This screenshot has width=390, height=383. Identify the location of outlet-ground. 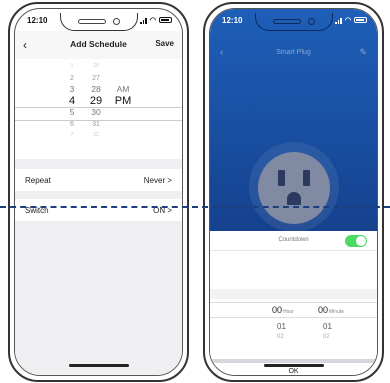
(293, 198).